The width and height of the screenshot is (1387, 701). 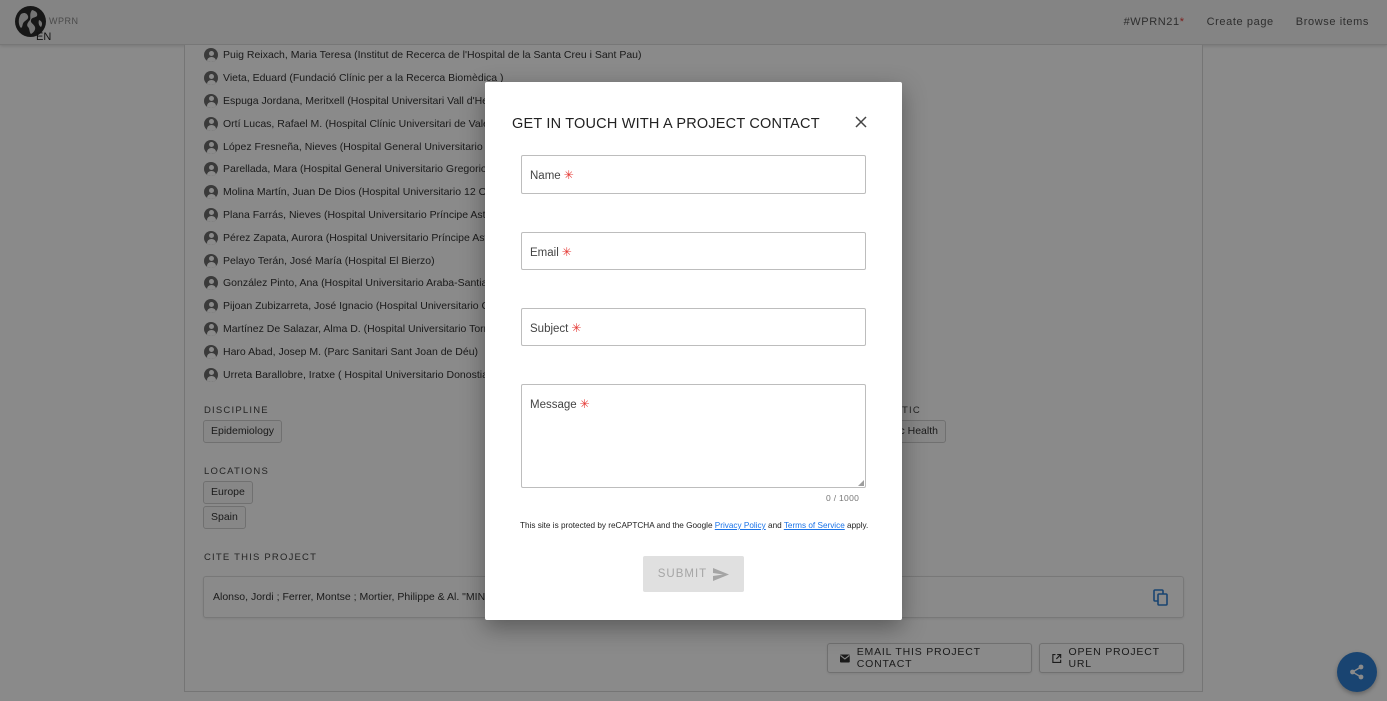 I want to click on recaptcha-suffix: apply., so click(x=856, y=525).